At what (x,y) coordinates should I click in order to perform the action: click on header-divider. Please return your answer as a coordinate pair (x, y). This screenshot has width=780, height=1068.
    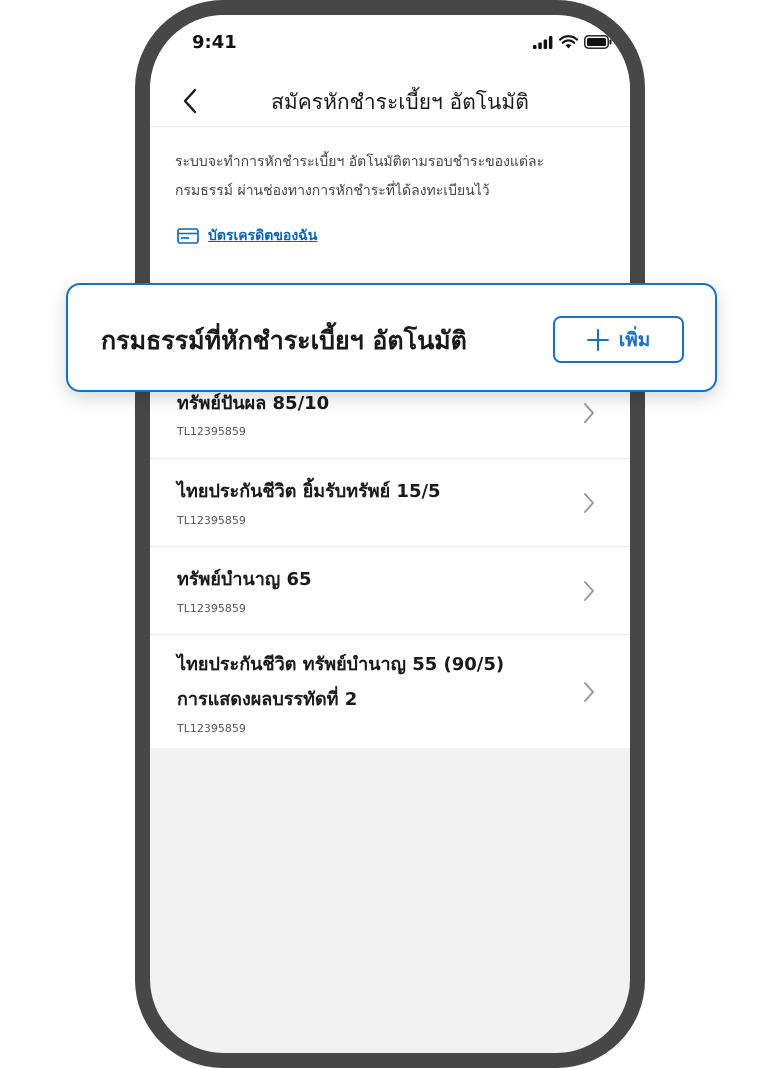
    Looking at the image, I should click on (390, 126).